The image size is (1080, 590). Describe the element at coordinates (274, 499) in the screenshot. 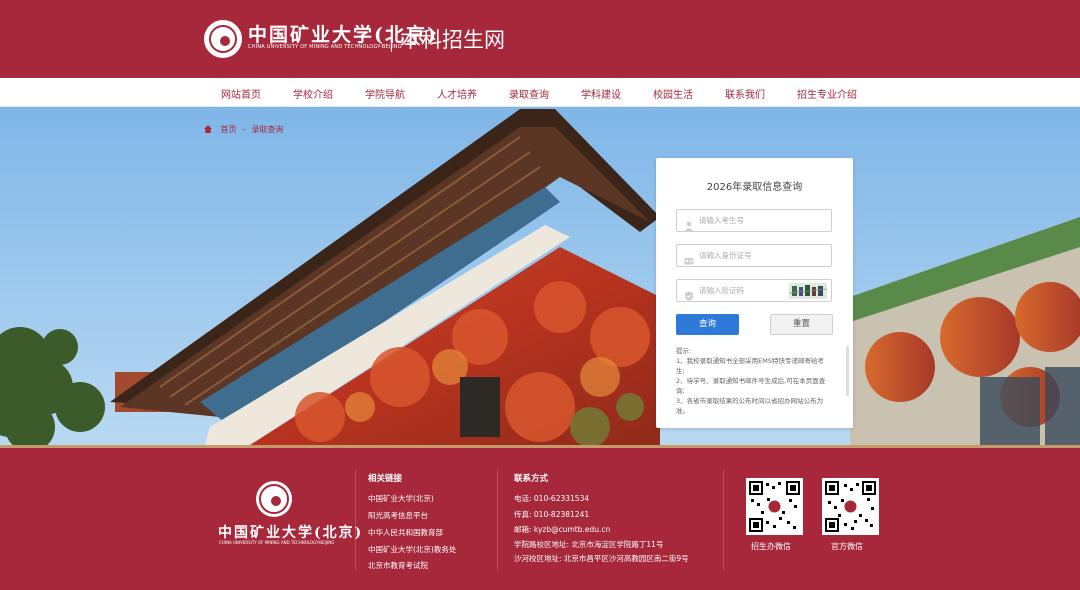

I see `footer-seal-logo` at that location.